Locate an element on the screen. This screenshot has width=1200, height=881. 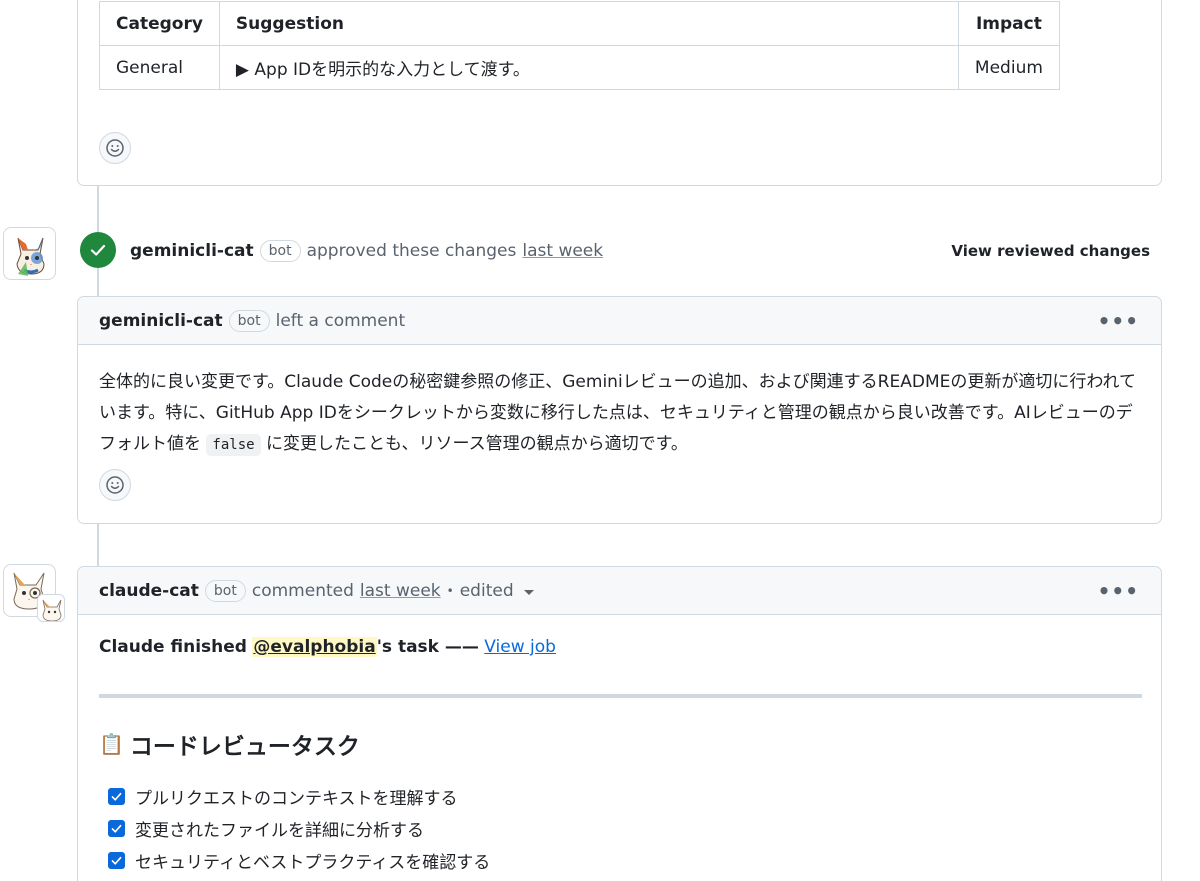
task-list-item: プルリクエストのコンテキストを理解する is located at coordinates (283, 796).